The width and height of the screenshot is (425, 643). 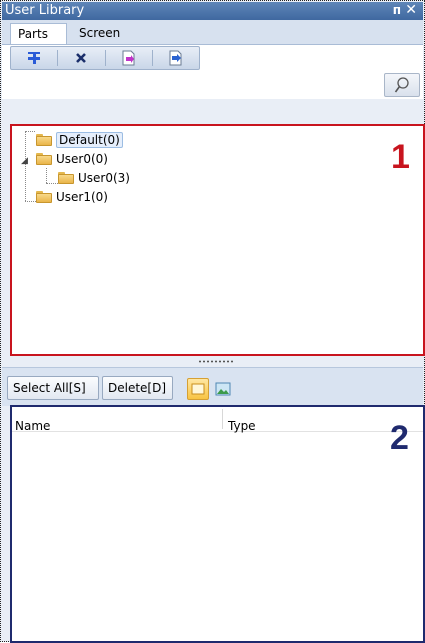 What do you see at coordinates (212, 32) in the screenshot?
I see `tab-strip: Parts Screen` at bounding box center [212, 32].